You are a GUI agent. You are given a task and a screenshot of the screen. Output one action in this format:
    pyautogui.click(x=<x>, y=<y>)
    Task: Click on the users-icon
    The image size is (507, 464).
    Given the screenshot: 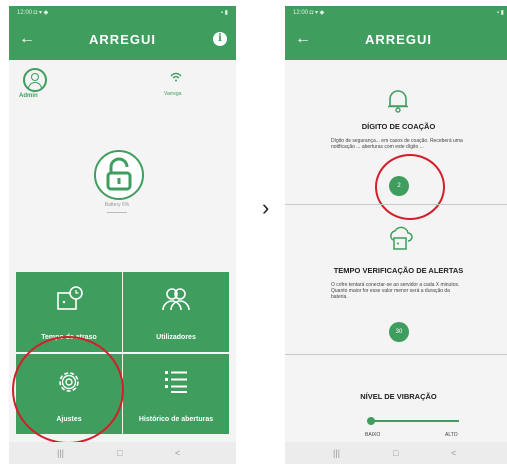 What is the action you would take?
    pyautogui.click(x=176, y=301)
    